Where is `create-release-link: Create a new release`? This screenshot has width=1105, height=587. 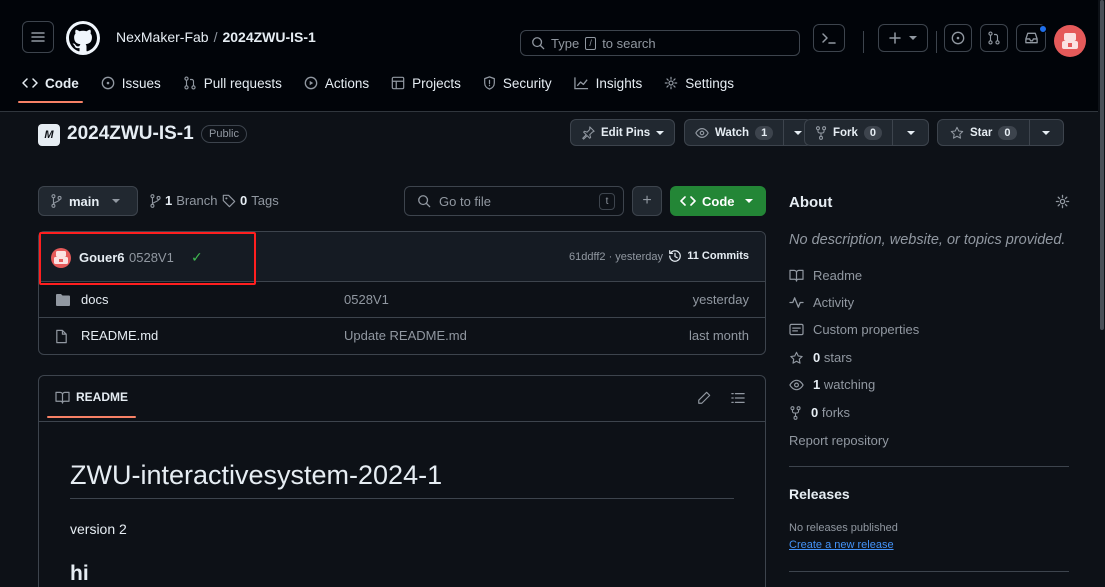 create-release-link: Create a new release is located at coordinates (841, 545).